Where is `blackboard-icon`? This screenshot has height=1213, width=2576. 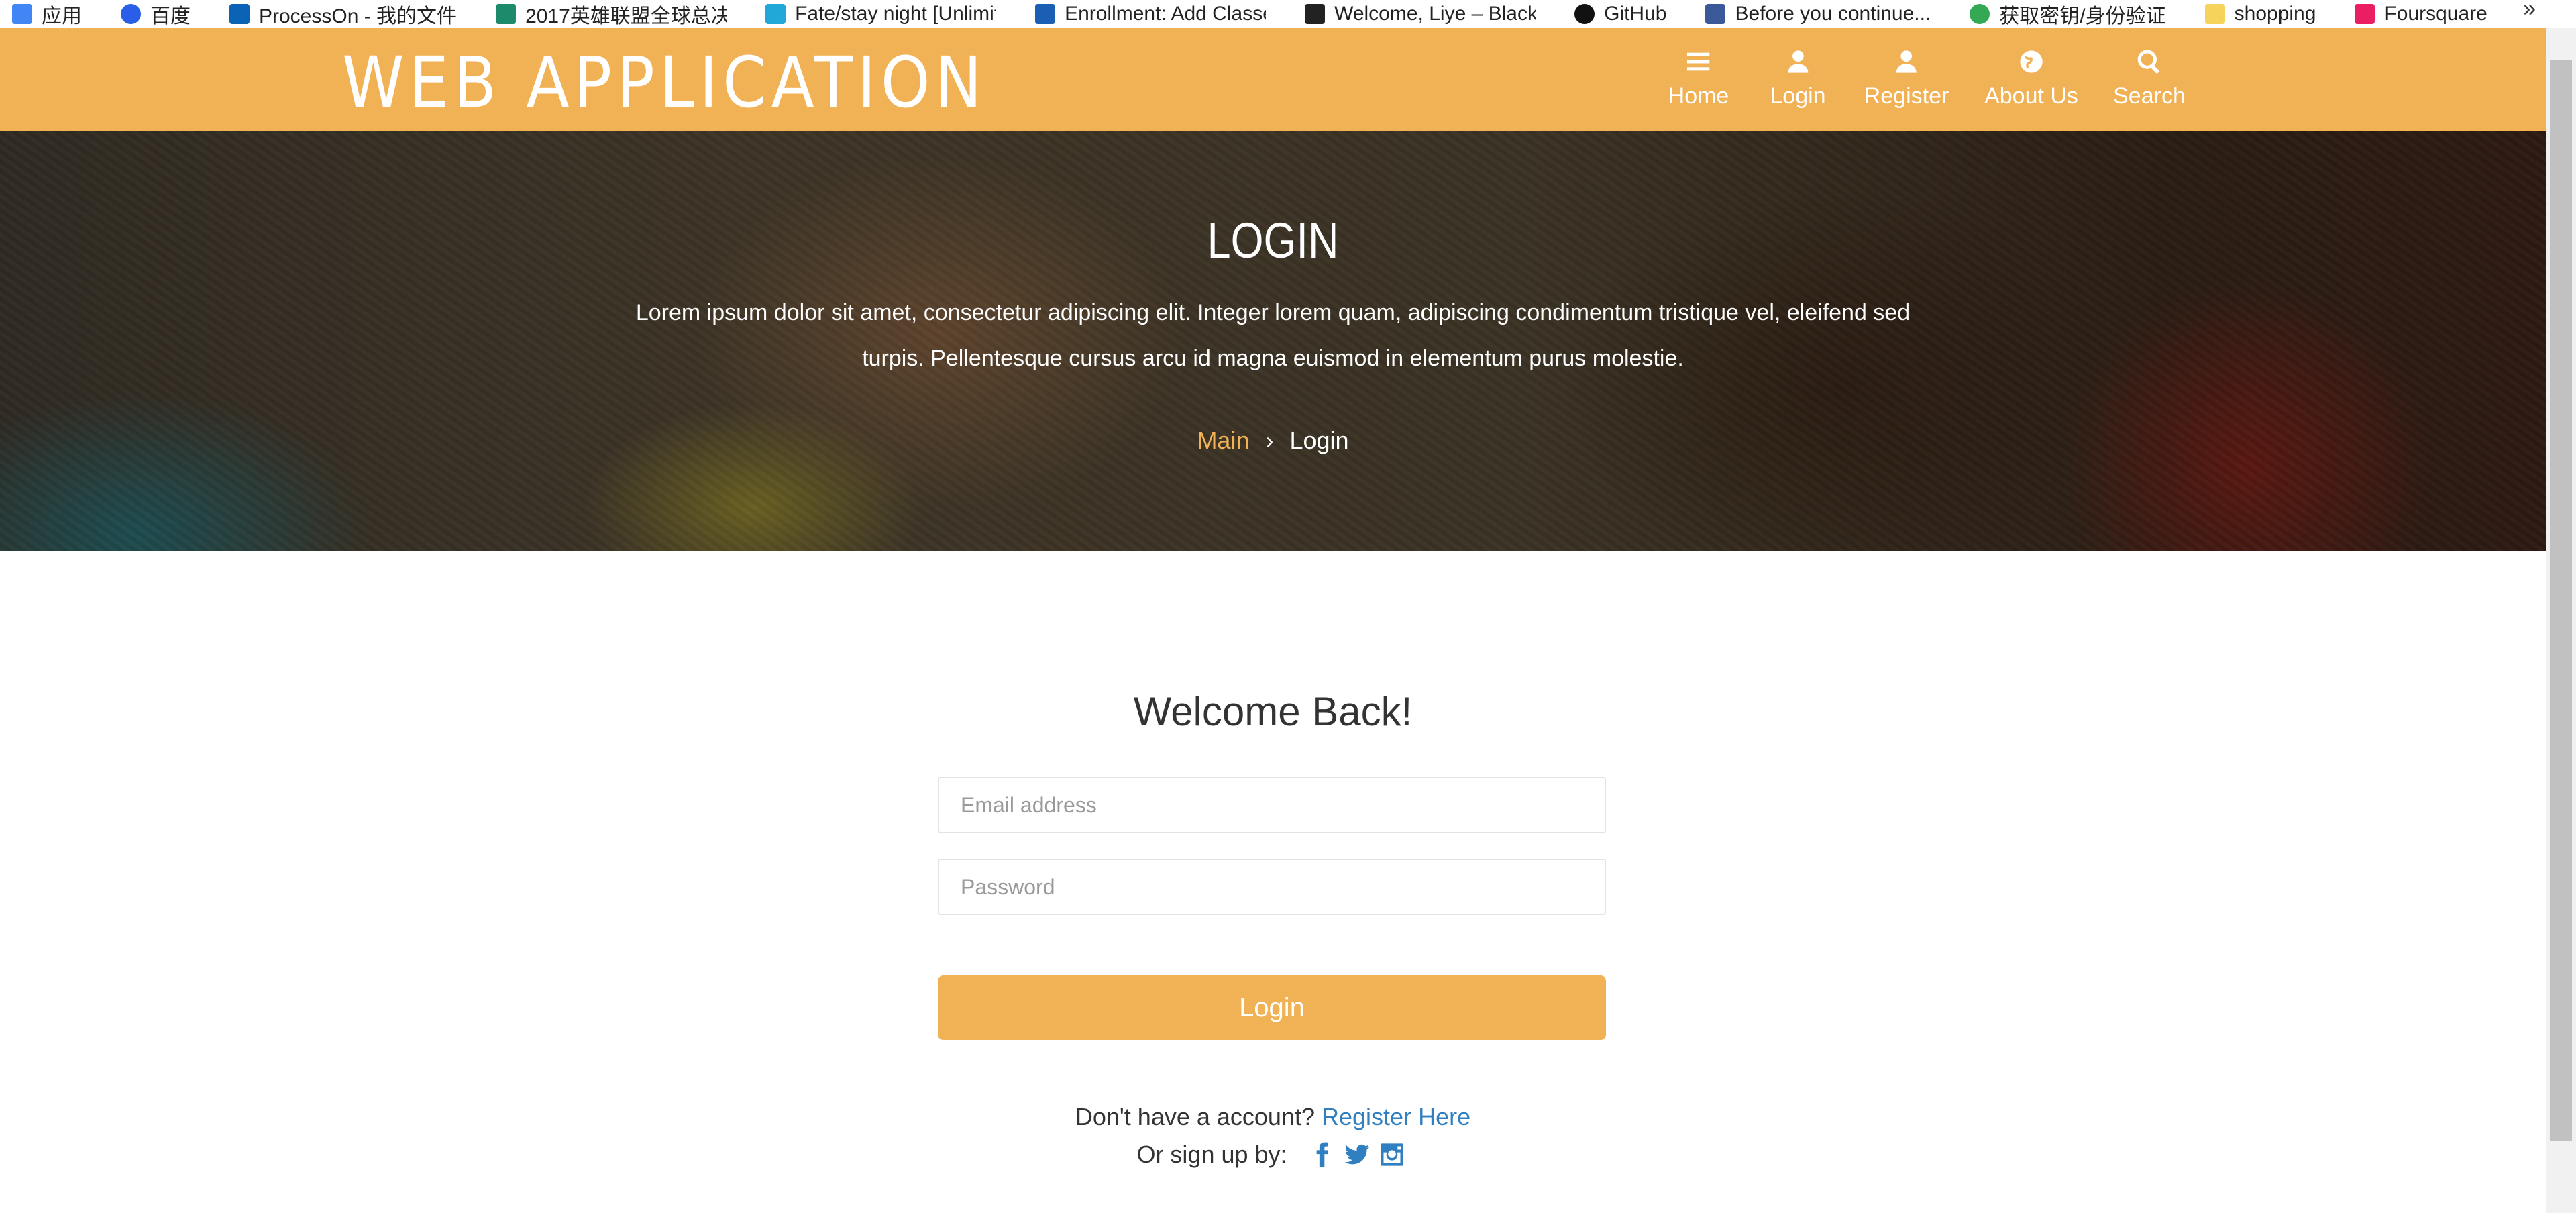 blackboard-icon is located at coordinates (1315, 14).